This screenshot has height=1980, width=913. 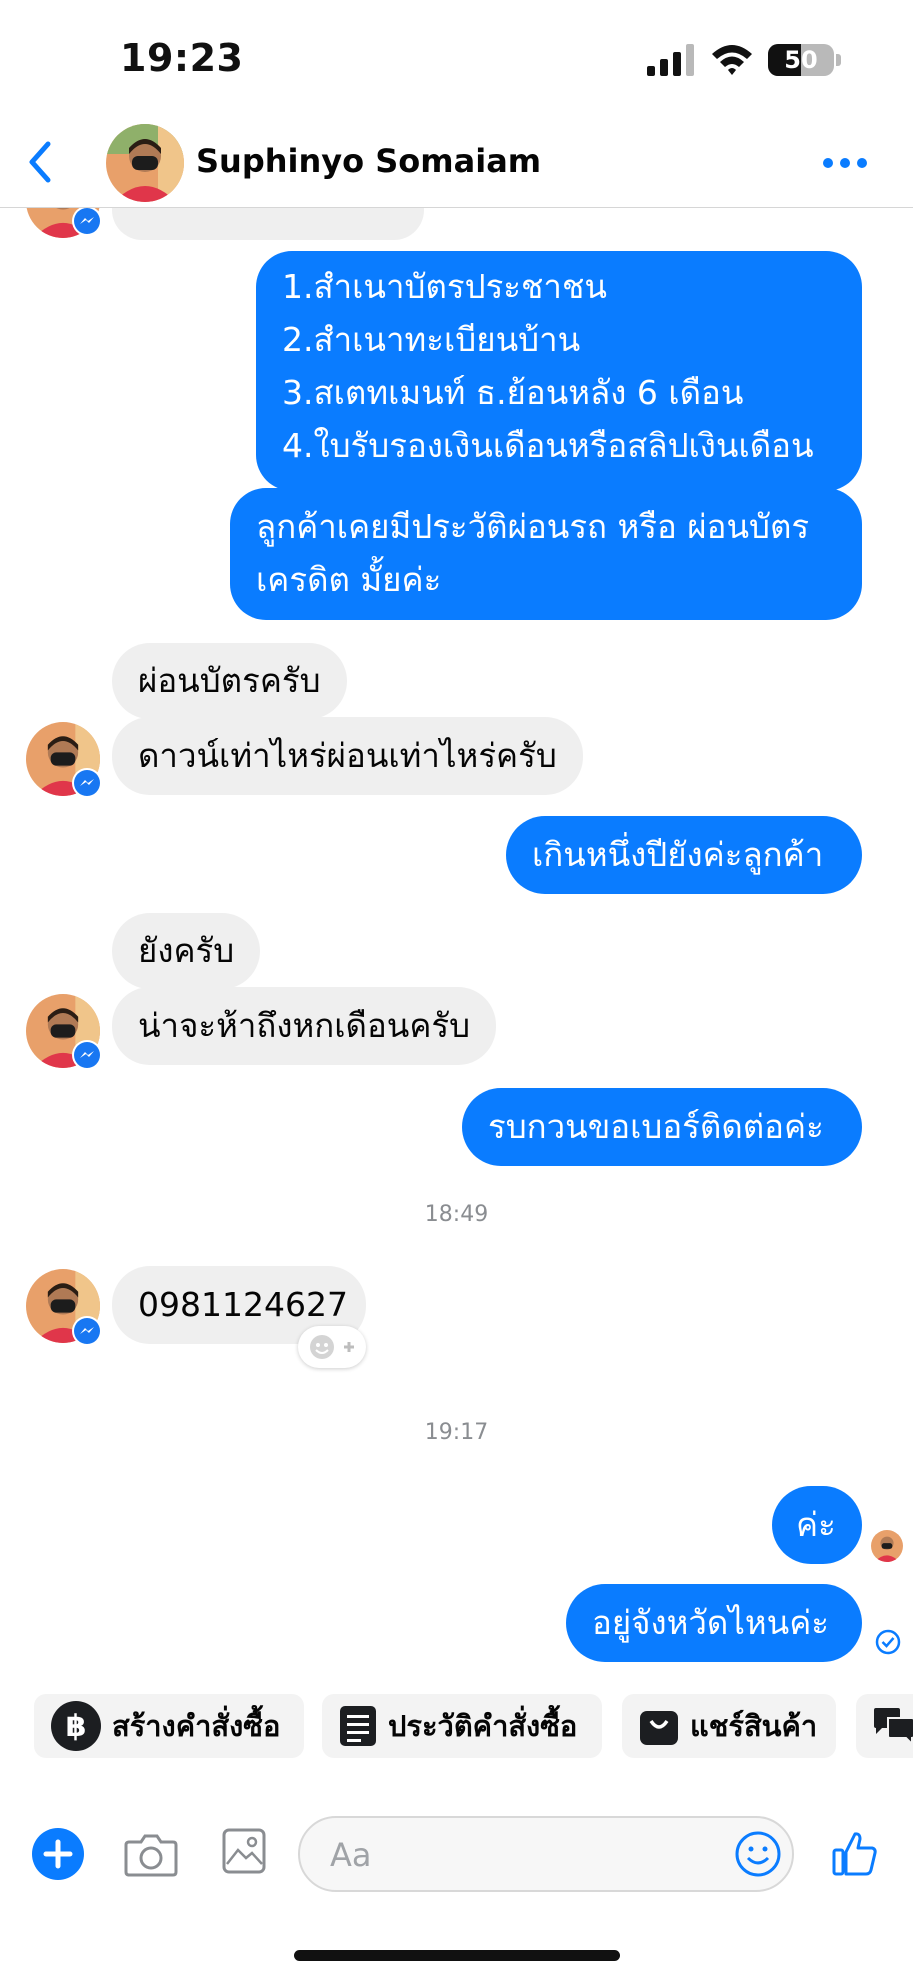 I want to click on messages-chip-button, so click(x=884, y=1726).